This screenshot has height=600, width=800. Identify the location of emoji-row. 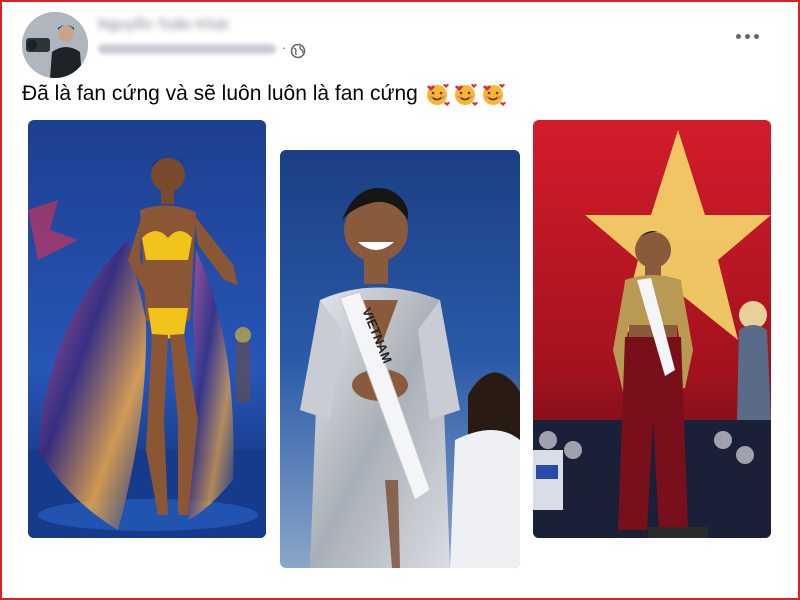
(465, 94).